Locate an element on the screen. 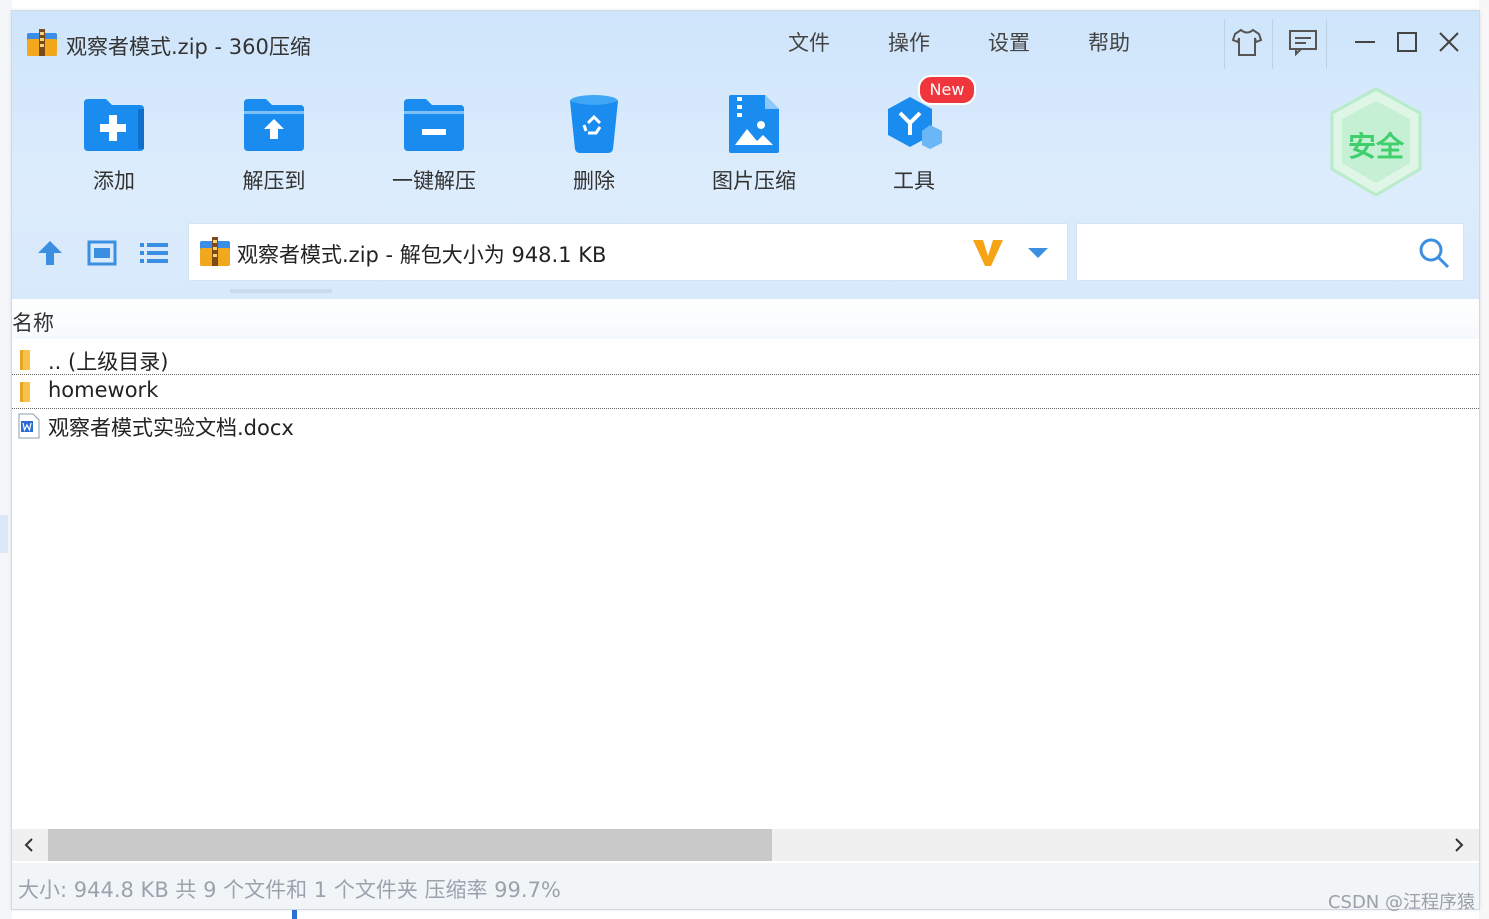 This screenshot has width=1489, height=919. scroll-right-button is located at coordinates (1459, 845).